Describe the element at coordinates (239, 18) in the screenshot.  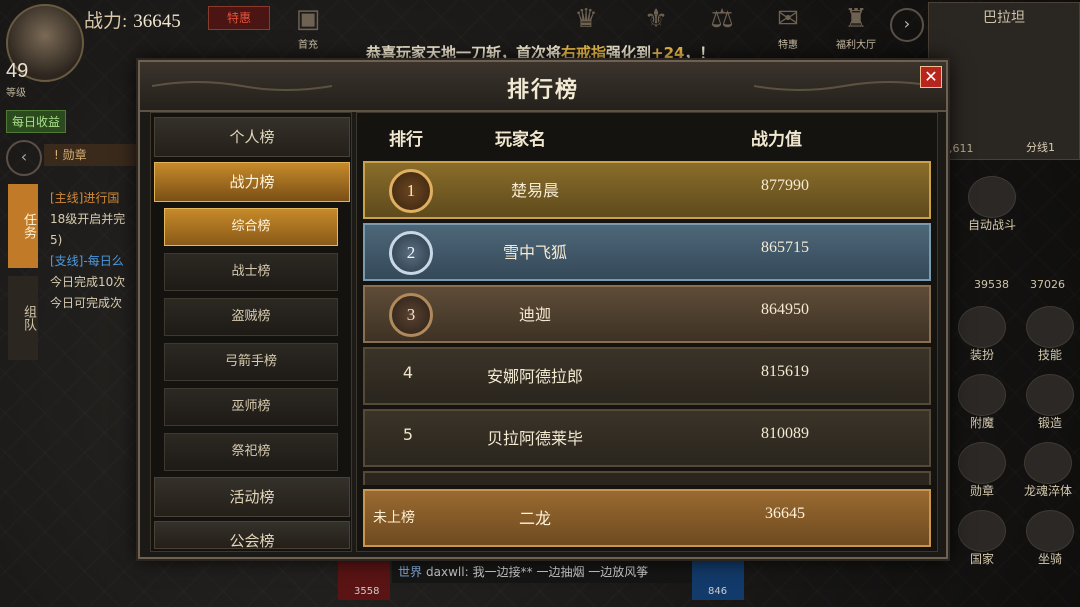
I see `vip-dropdown-button: 特惠` at that location.